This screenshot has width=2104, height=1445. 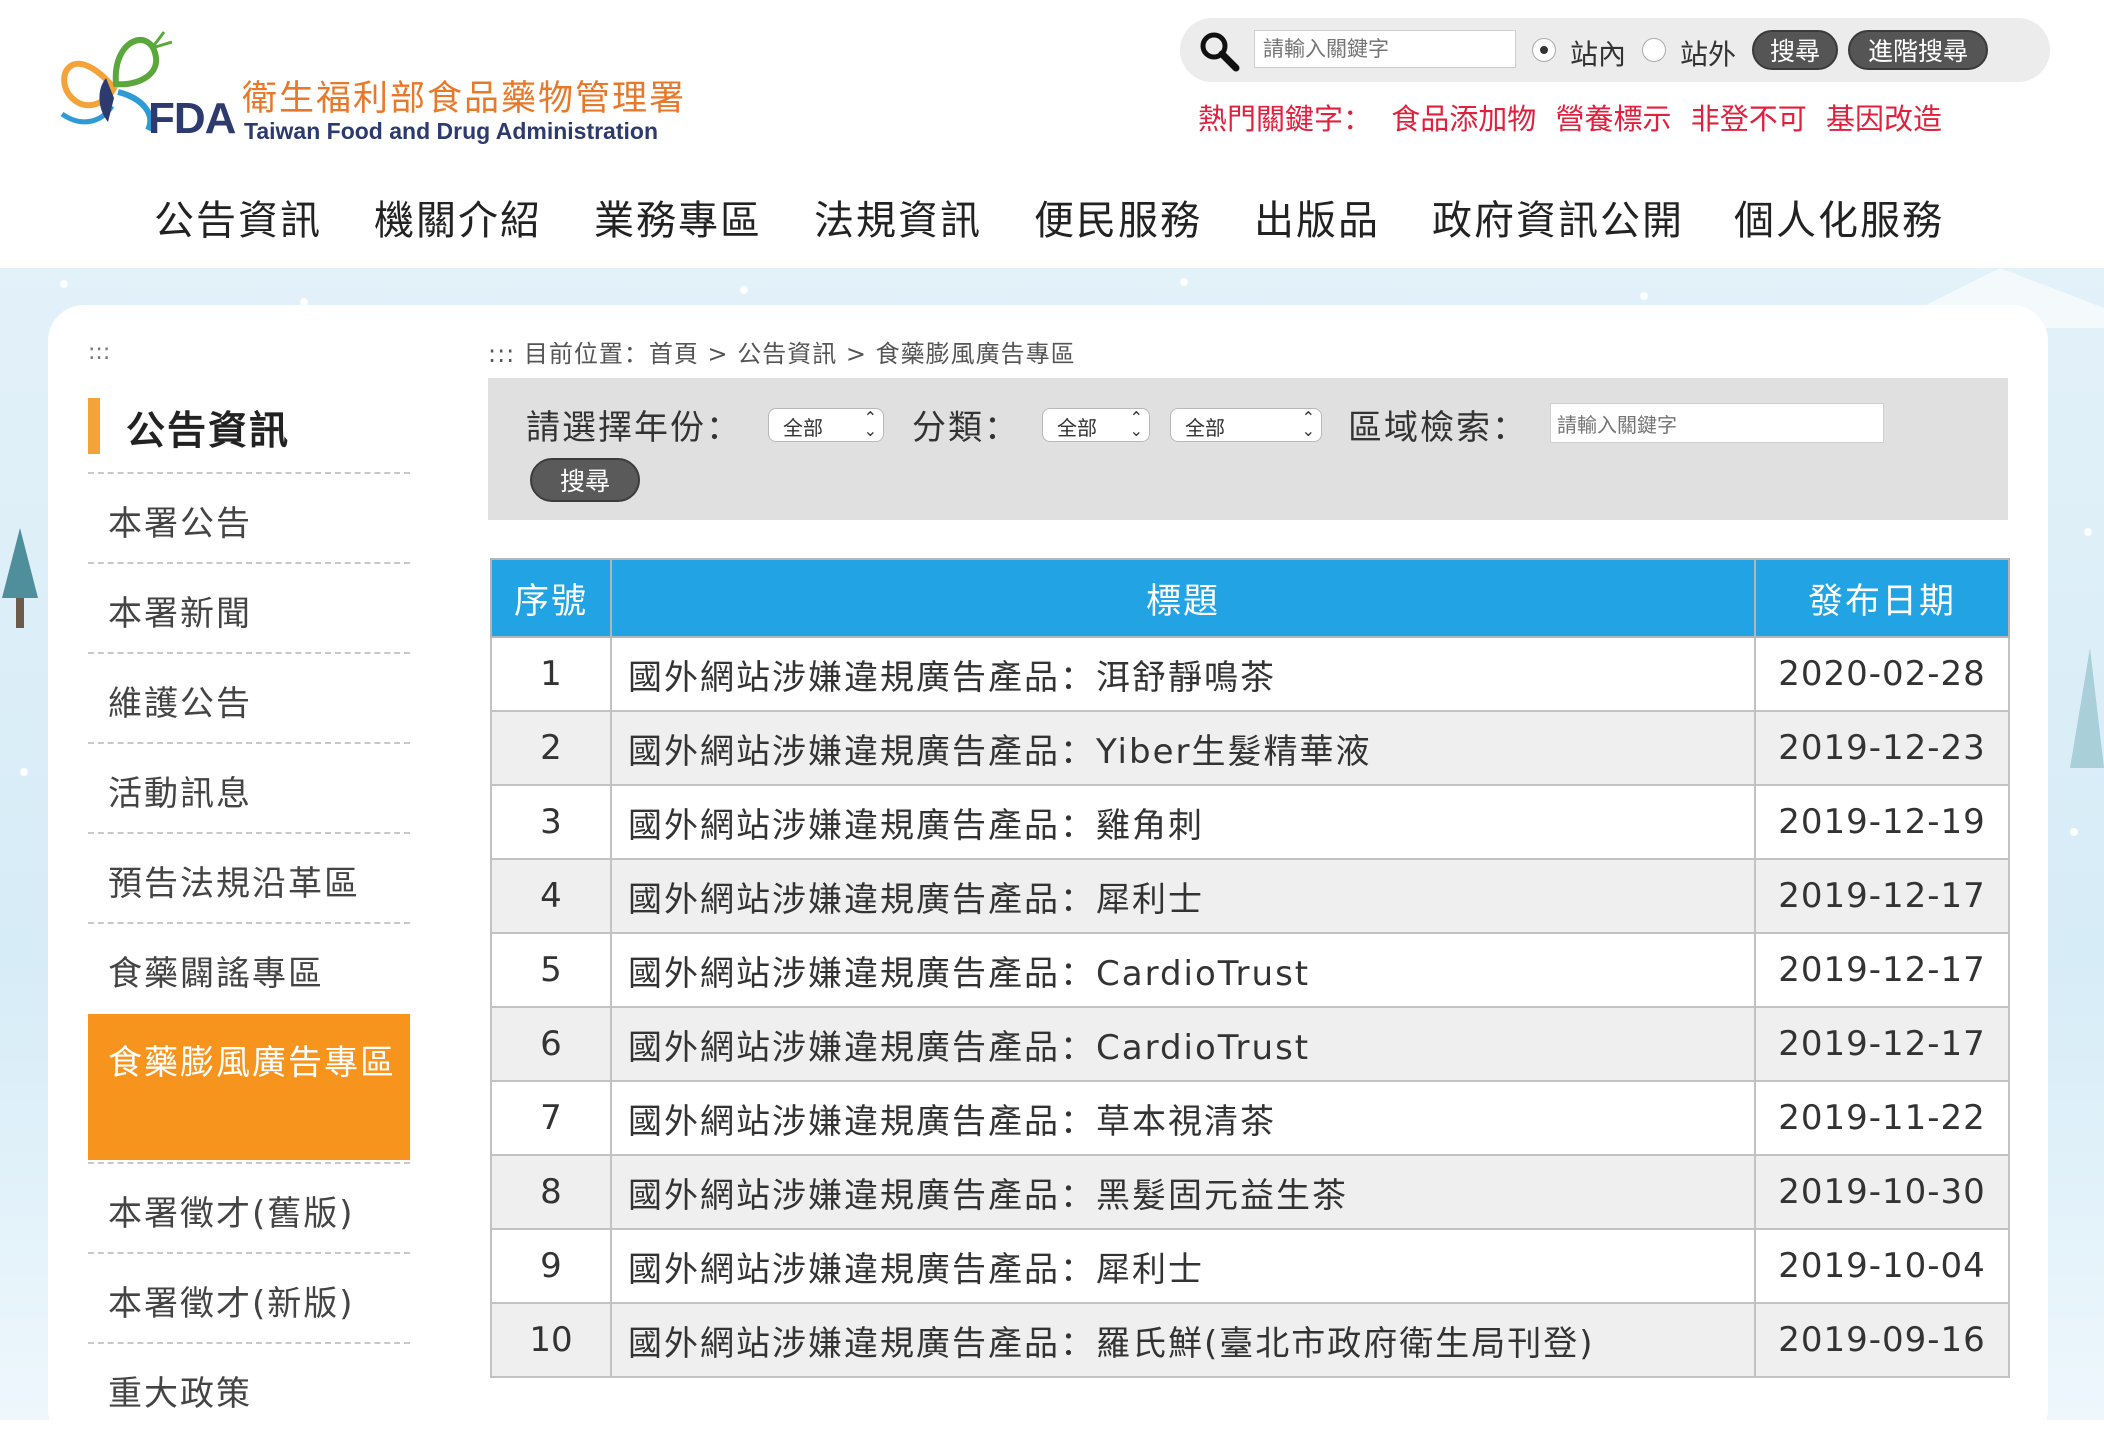 What do you see at coordinates (1183, 1118) in the screenshot?
I see `row-title-link: 國外網站涉嫌違規廣告產品：草本視清茶` at bounding box center [1183, 1118].